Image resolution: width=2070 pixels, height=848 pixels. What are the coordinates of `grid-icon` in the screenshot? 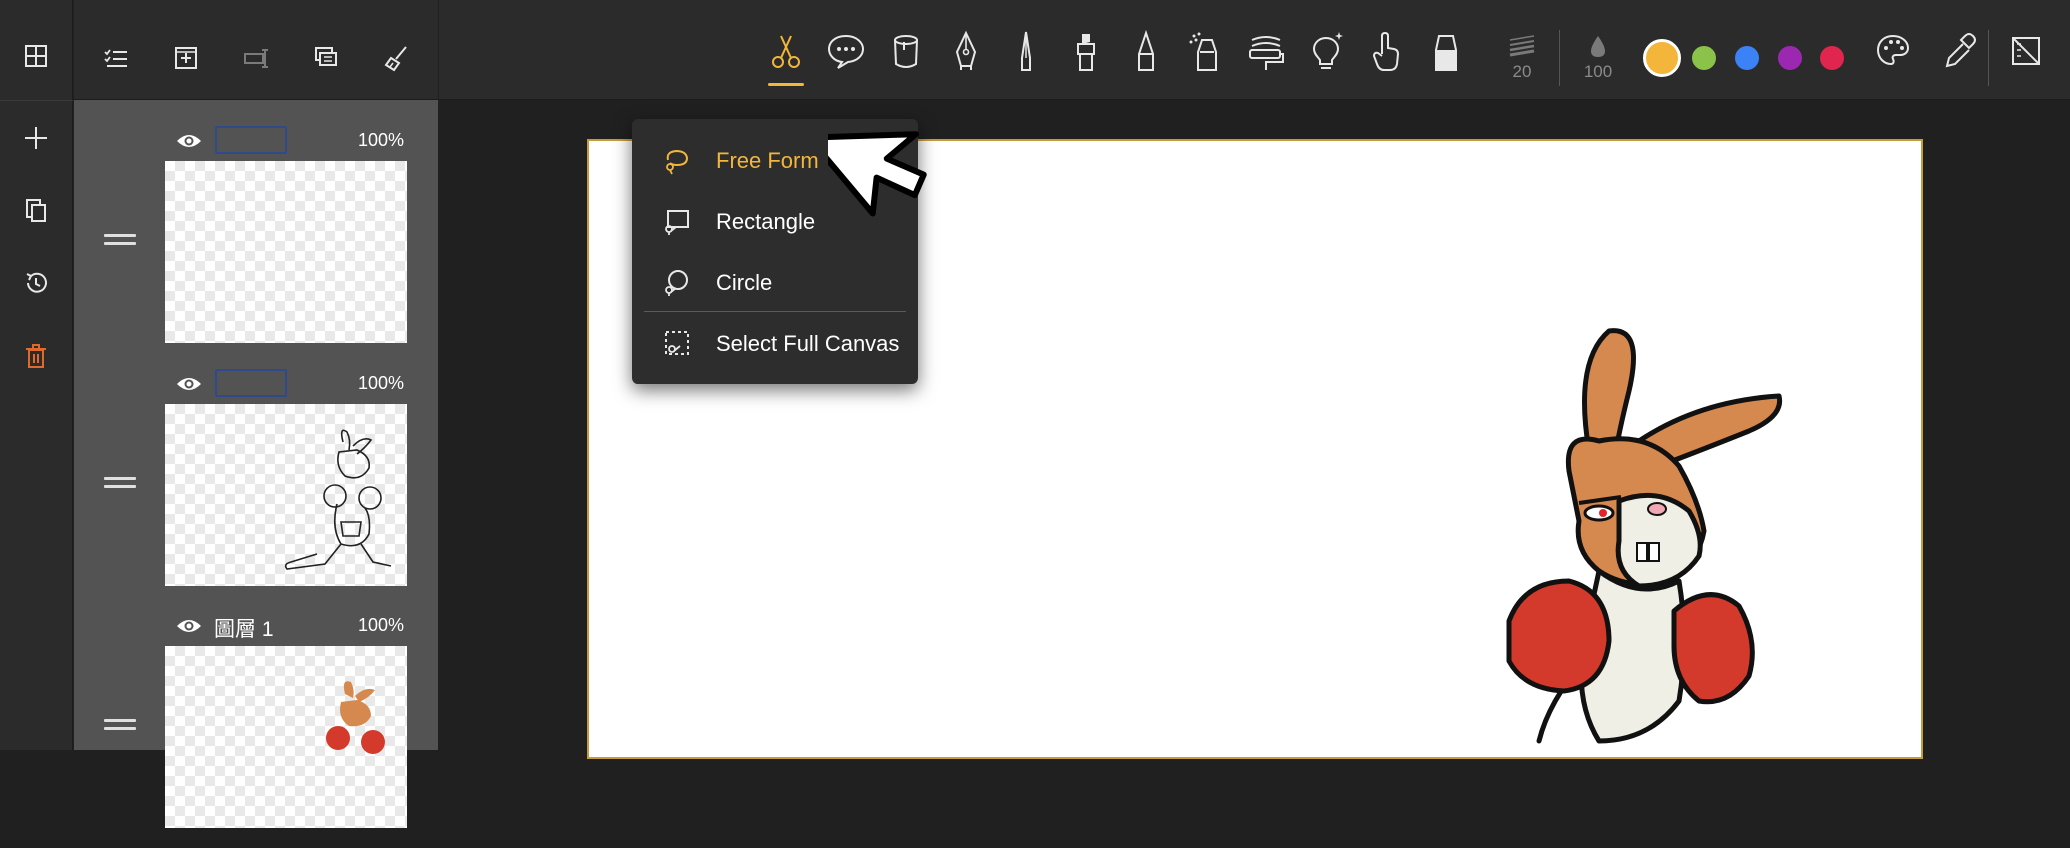 It's located at (36, 56).